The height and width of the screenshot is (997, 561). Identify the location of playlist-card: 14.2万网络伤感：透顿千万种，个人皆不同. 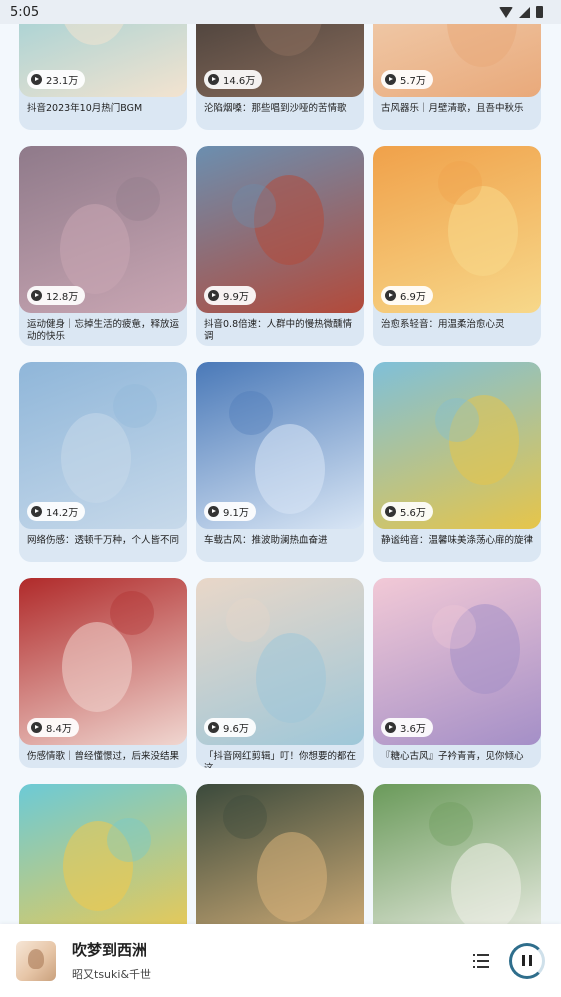
(103, 462).